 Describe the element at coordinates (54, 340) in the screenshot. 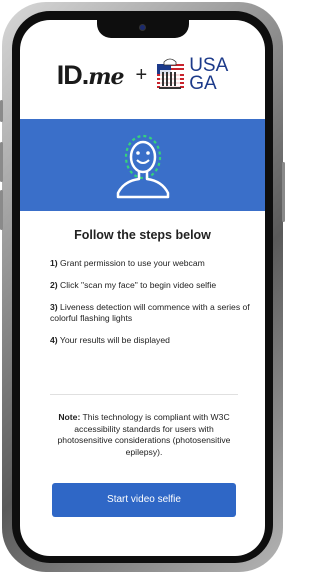

I see `step-number: 4)` at that location.